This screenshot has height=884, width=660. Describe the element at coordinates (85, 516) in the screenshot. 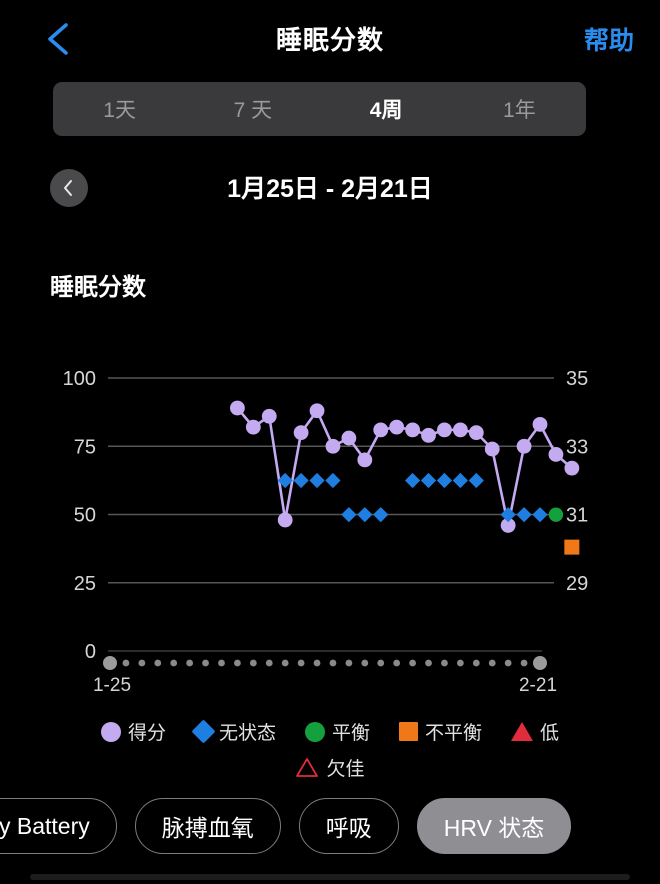

I see `svg-text: 50` at that location.